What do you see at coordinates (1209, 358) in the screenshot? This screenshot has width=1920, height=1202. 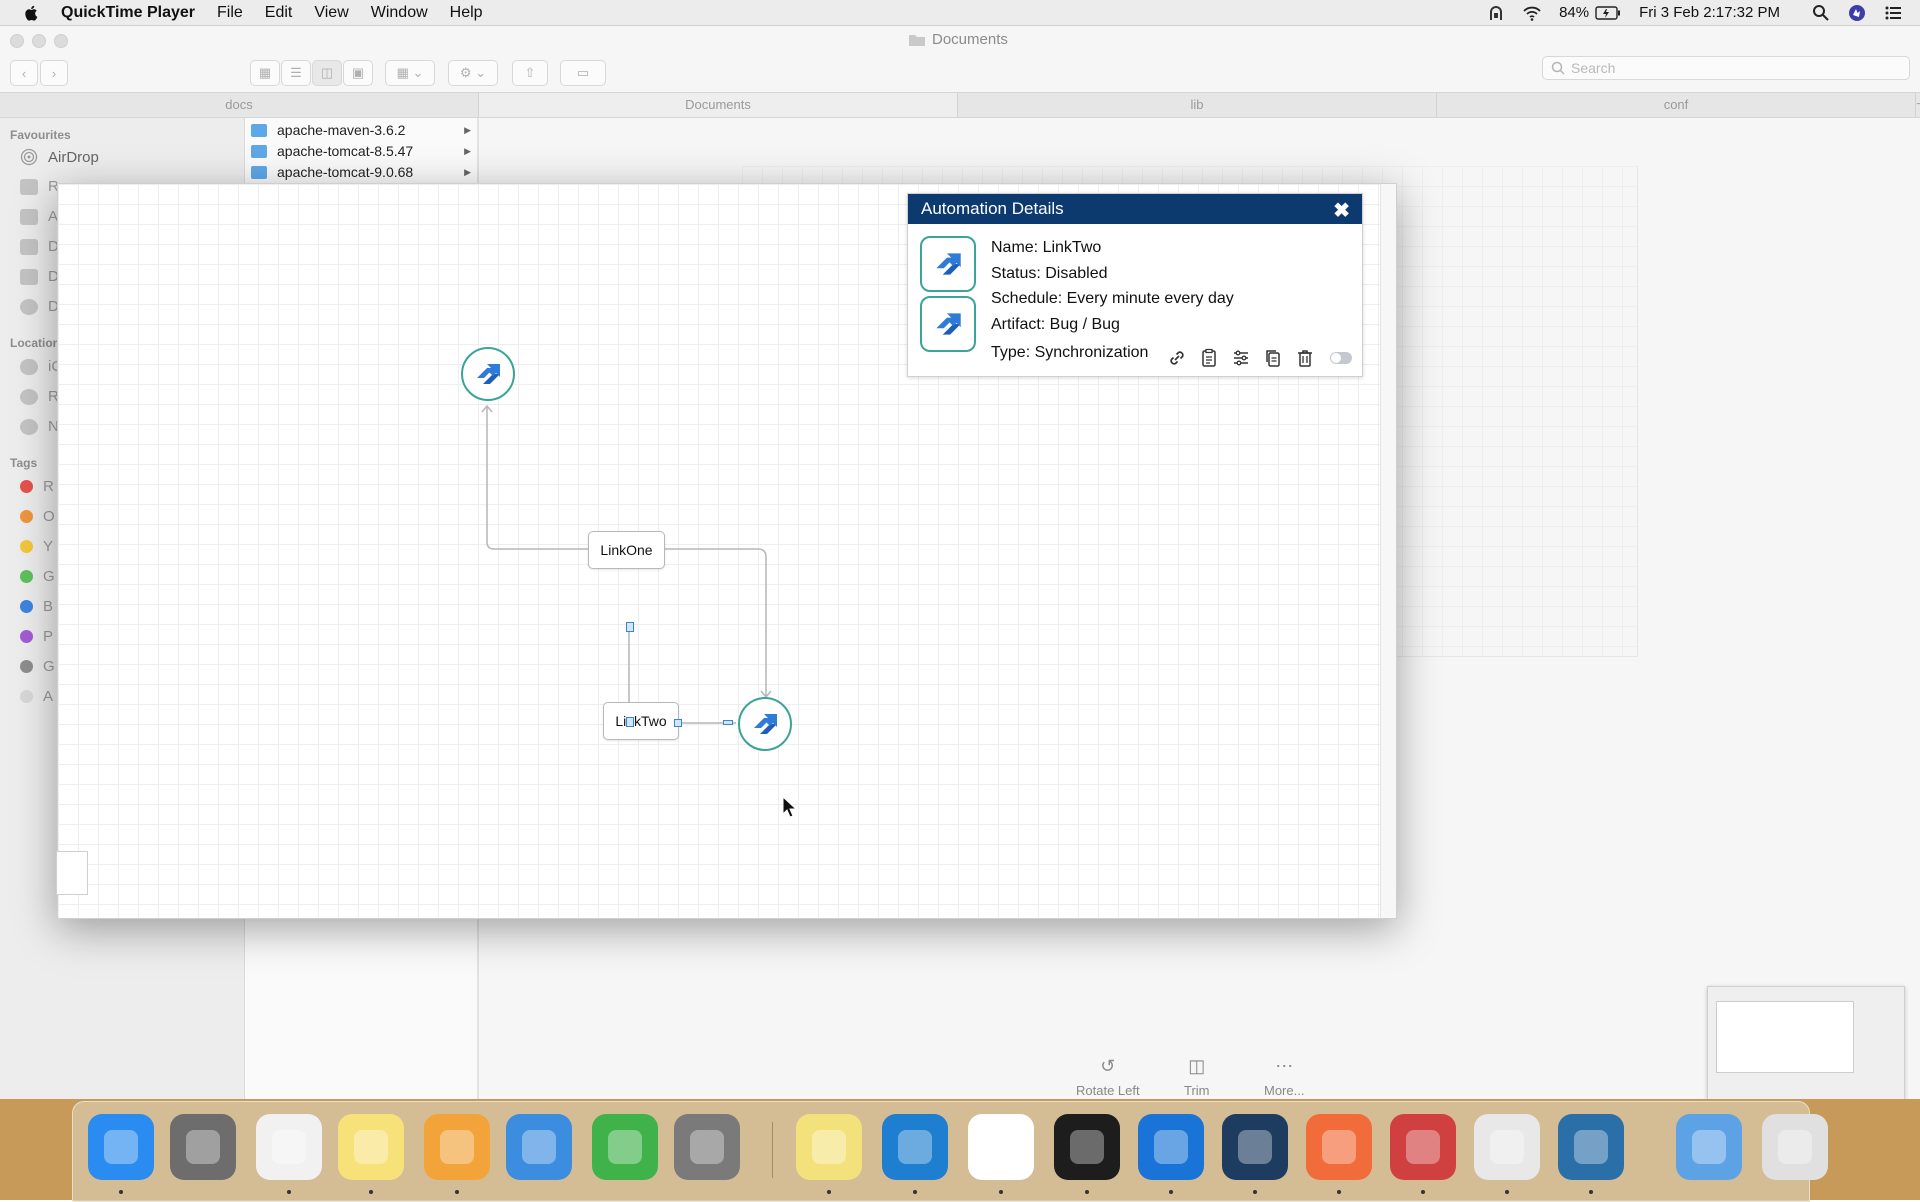 I see `clipboard-icon` at bounding box center [1209, 358].